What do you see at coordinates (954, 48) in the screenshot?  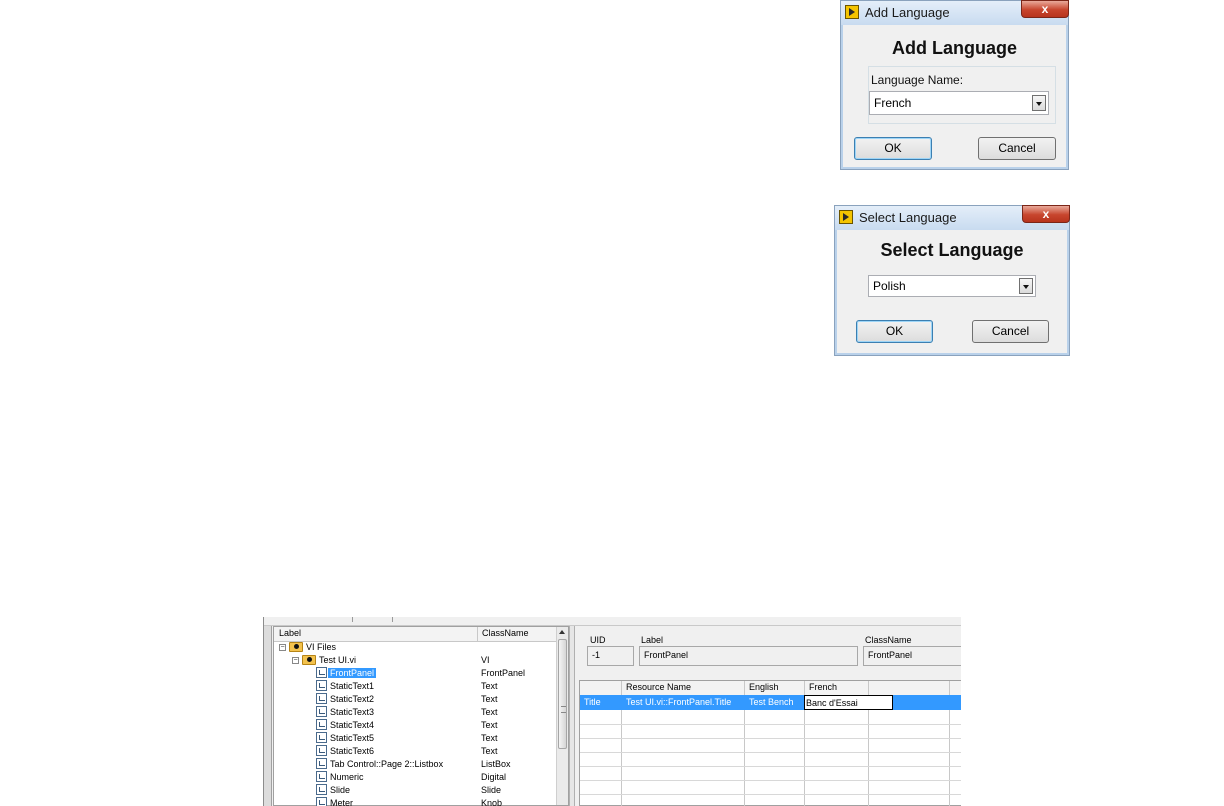 I see `dialog-heading: Add Language` at bounding box center [954, 48].